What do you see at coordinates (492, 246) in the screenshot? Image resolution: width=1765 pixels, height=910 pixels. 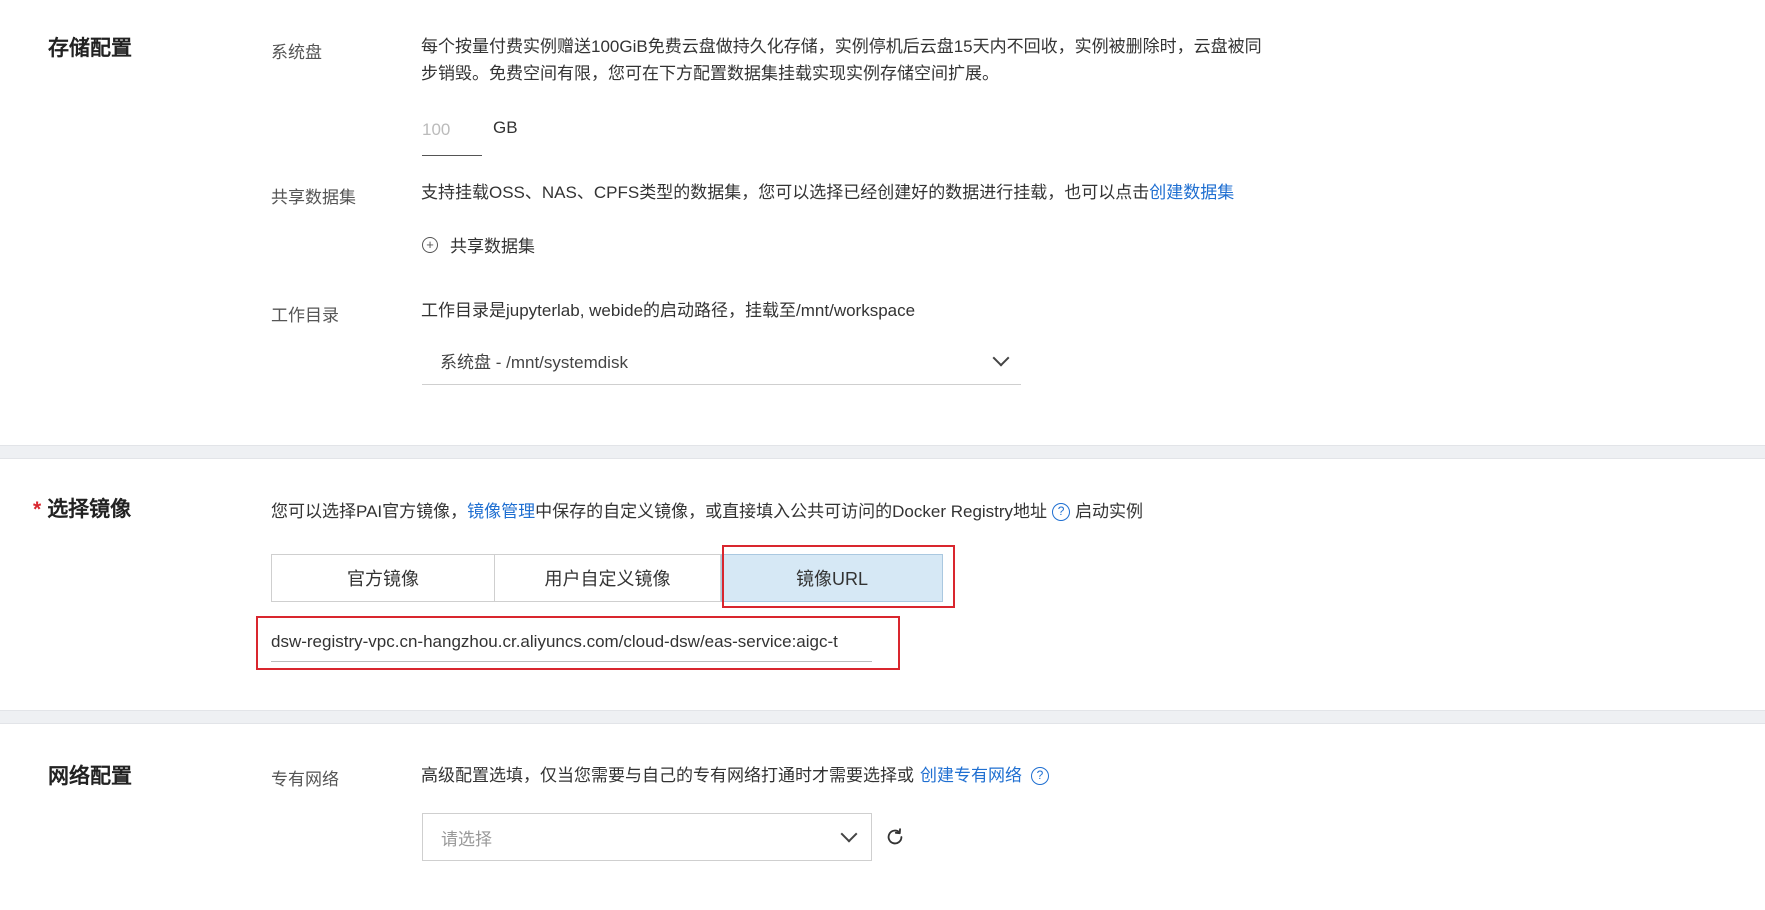 I see `add-shared-dataset-label: 共享数据集` at bounding box center [492, 246].